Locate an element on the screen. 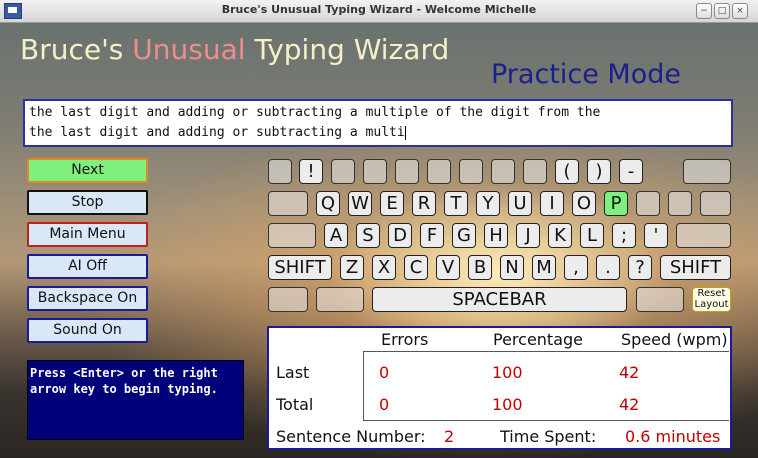 Image resolution: width=758 pixels, height=458 pixels. key-e: E is located at coordinates (392, 203).